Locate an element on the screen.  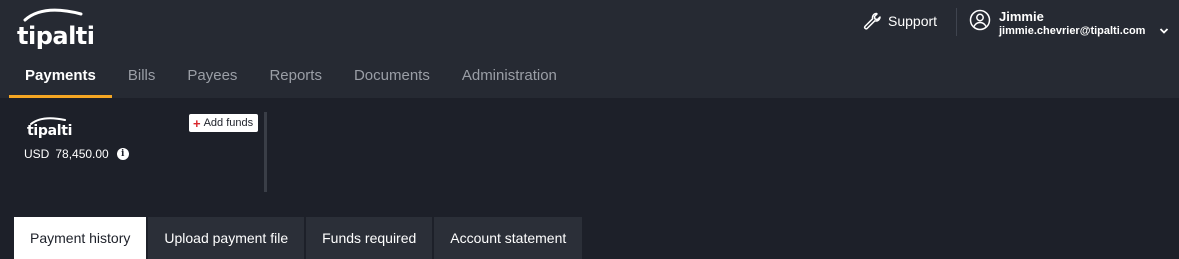
user-info: Jimmie jimmie.chevrier@tipalti.com is located at coordinates (1072, 23).